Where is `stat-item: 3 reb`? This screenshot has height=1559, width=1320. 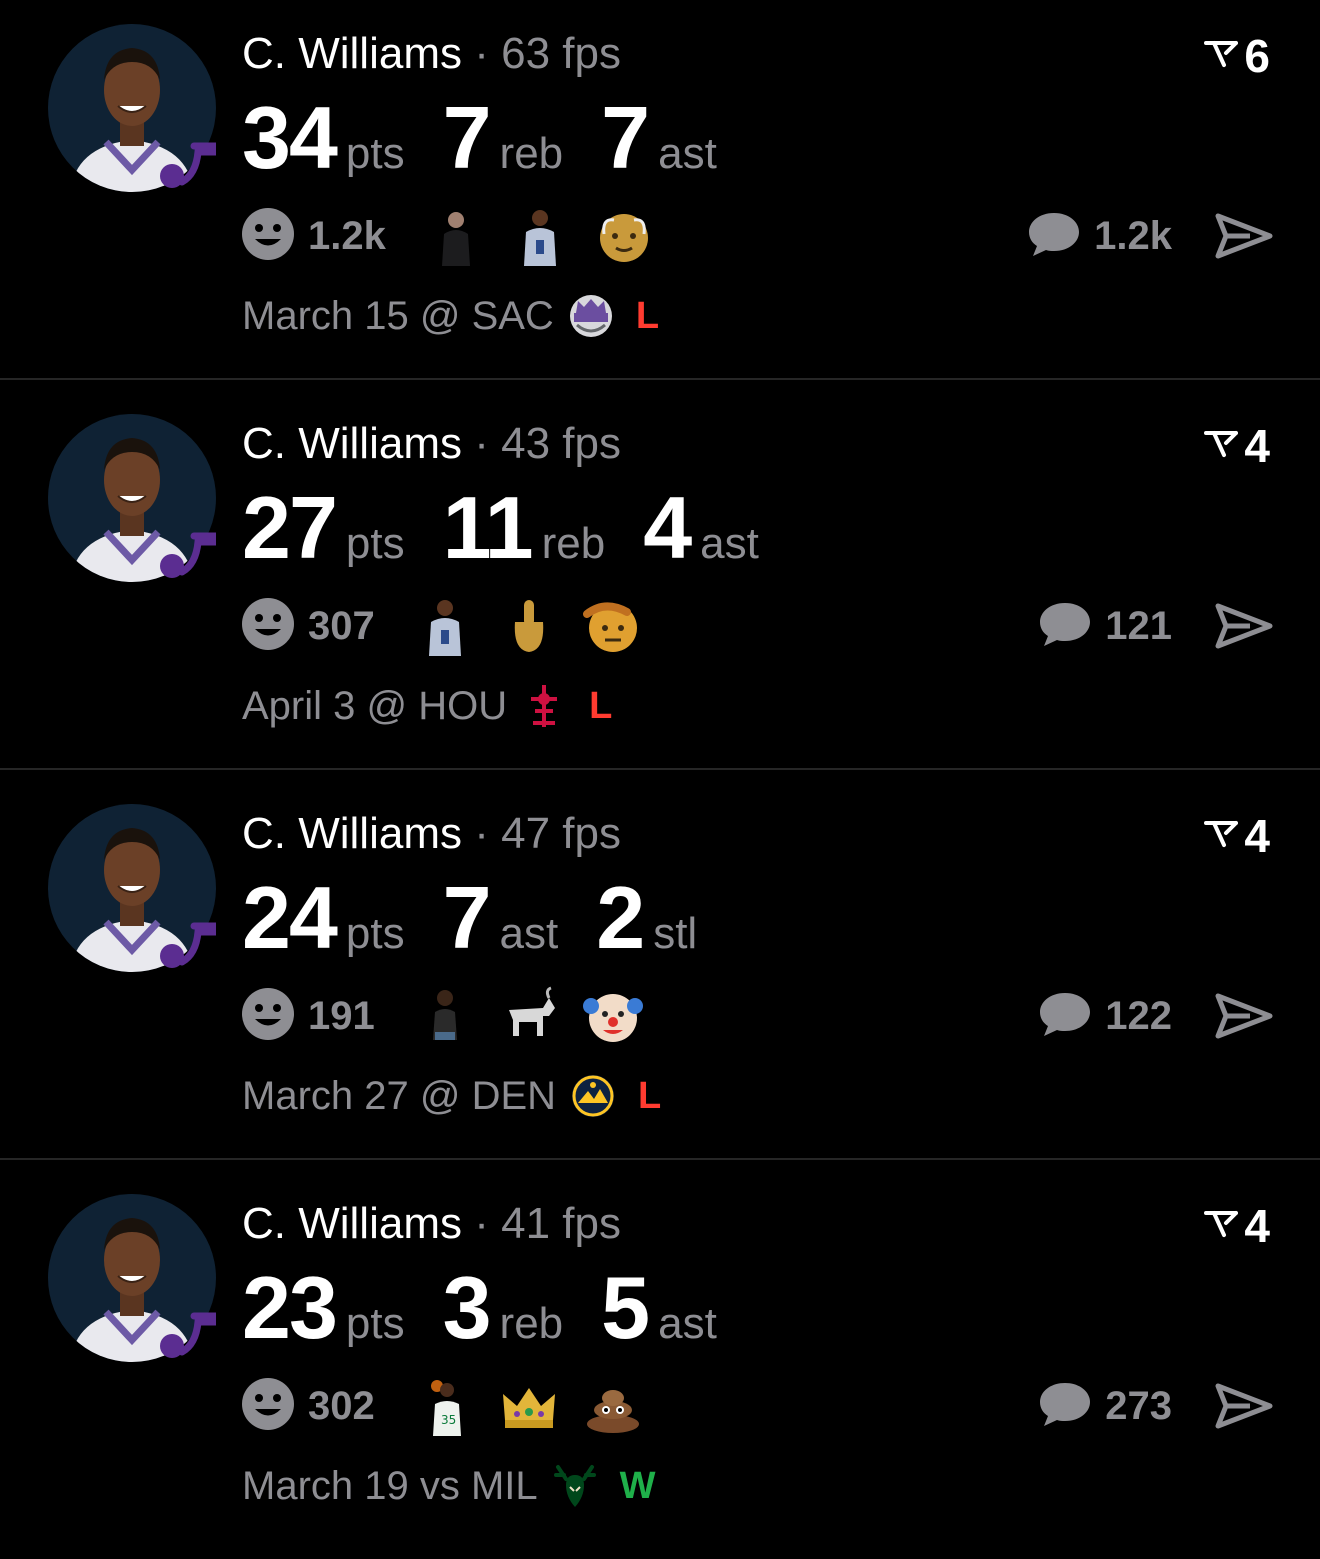 stat-item: 3 reb is located at coordinates (503, 1308).